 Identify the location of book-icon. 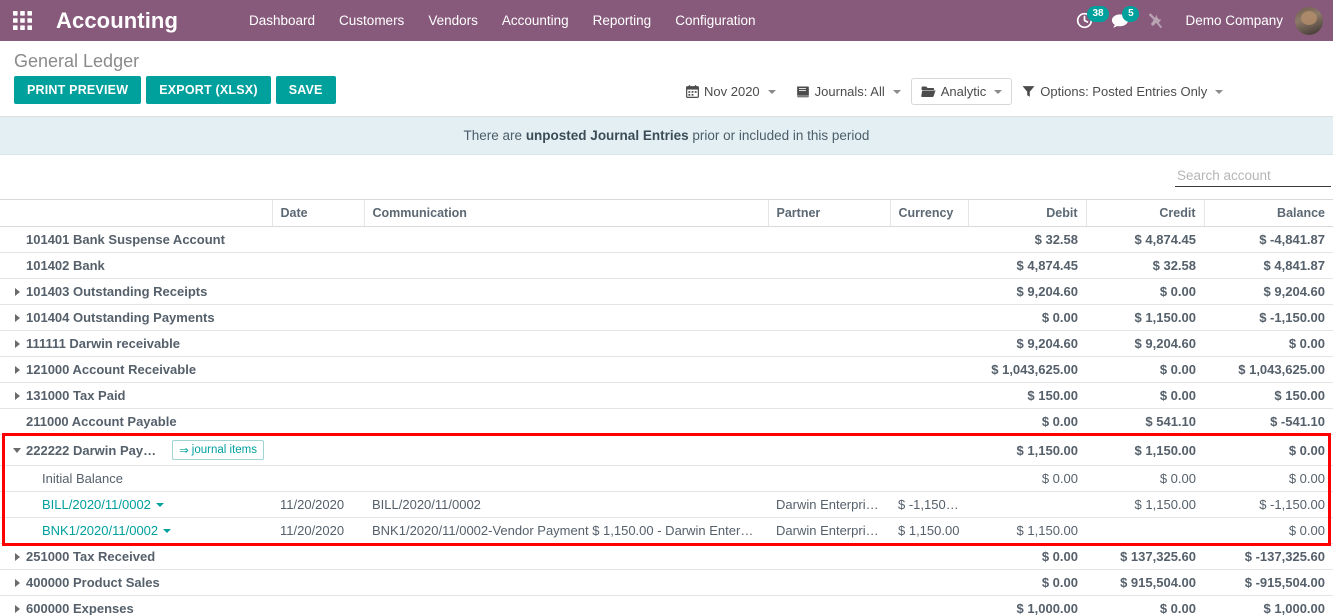
(802, 92).